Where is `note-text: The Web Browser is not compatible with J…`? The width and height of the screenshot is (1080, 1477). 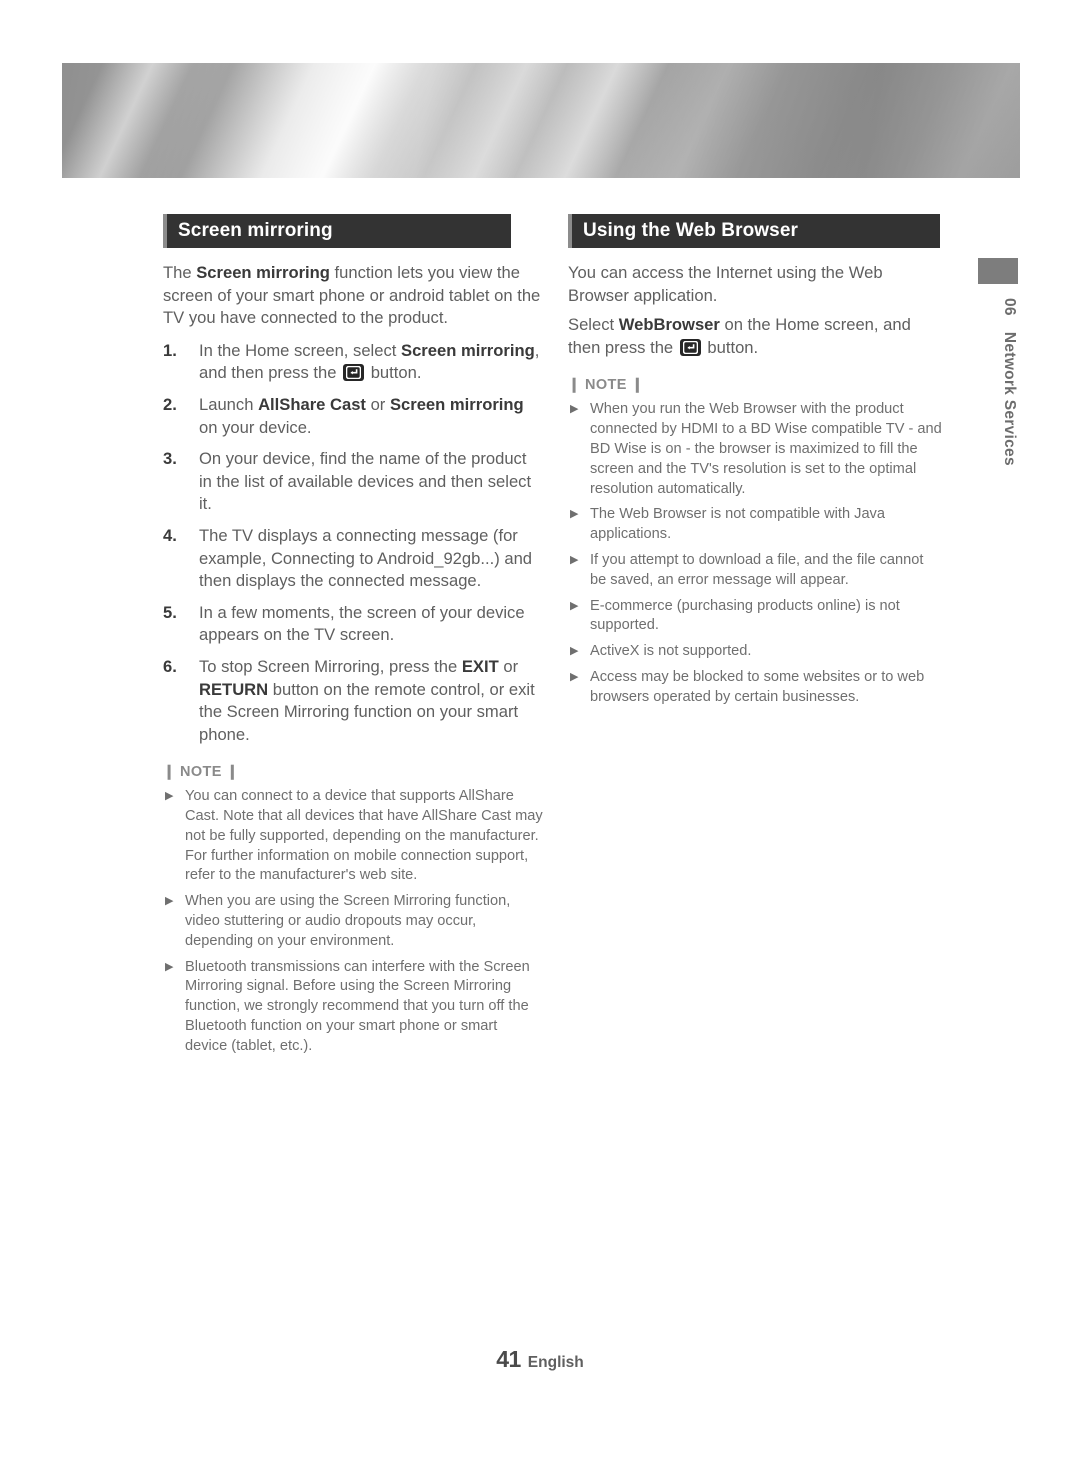
note-text: The Web Browser is not compatible with J… is located at coordinates (737, 524).